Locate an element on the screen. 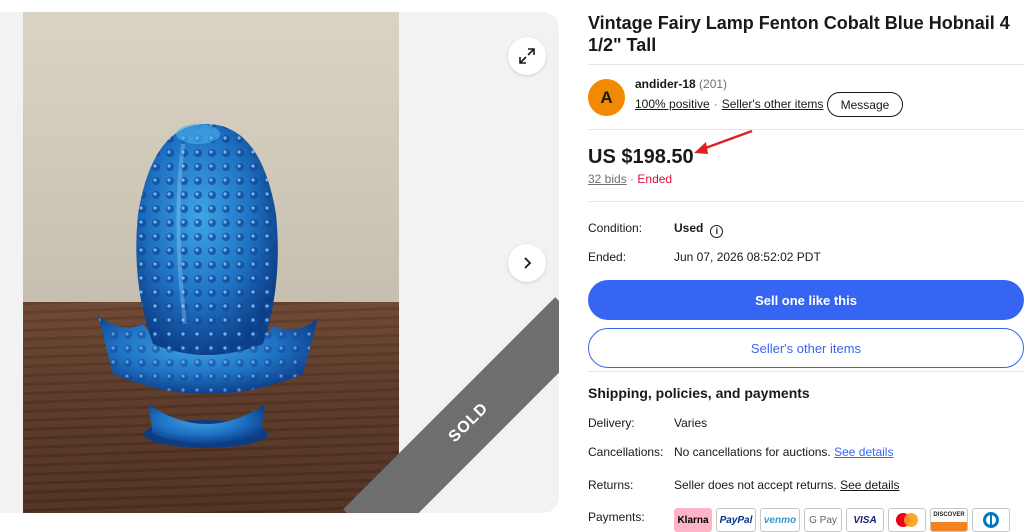 The width and height of the screenshot is (1024, 532). shipping-section-title: Shipping, policies, and payments is located at coordinates (699, 393).